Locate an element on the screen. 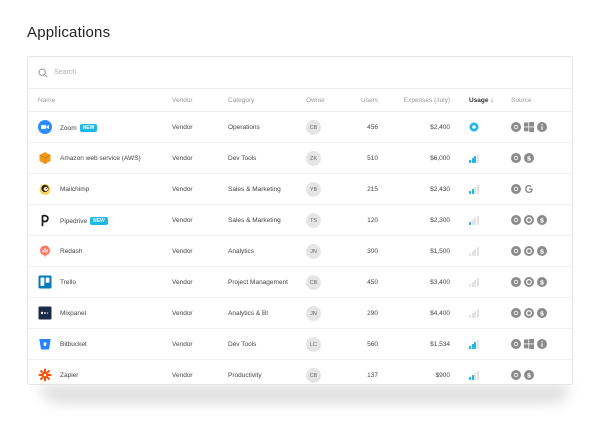  mailchimp-logo-icon is located at coordinates (45, 189).